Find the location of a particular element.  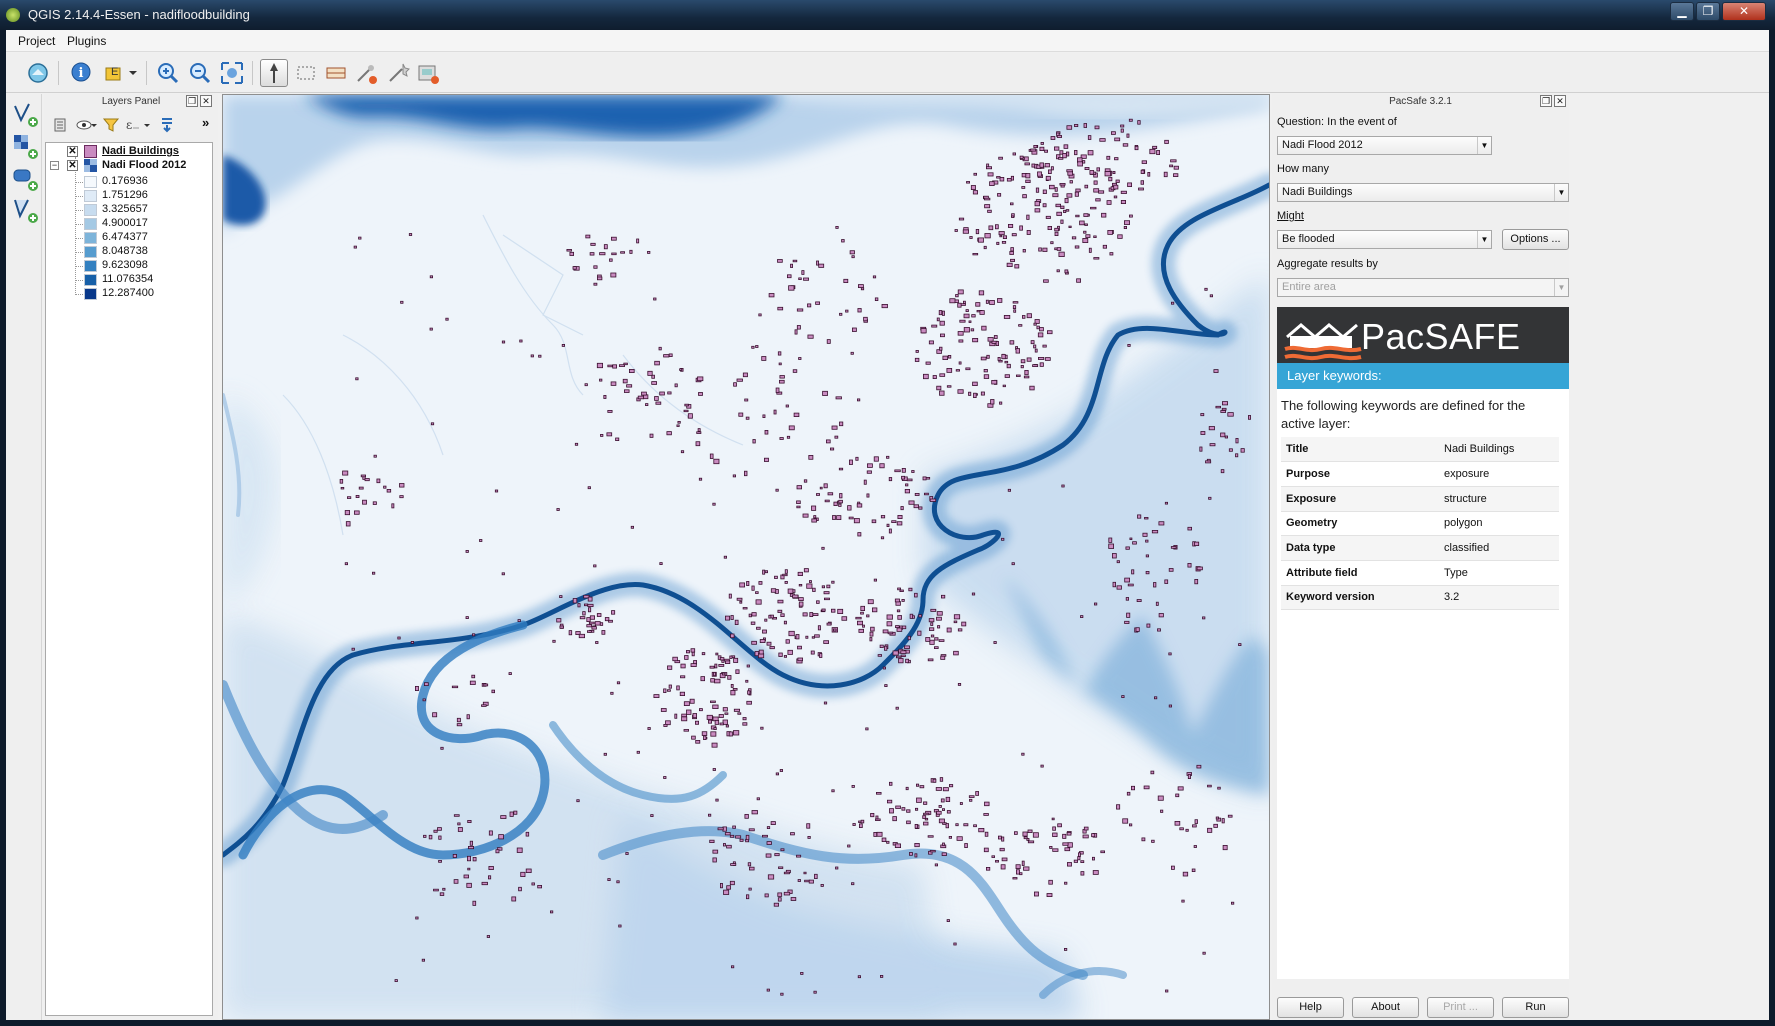

svg-text: i is located at coordinates (81, 73).